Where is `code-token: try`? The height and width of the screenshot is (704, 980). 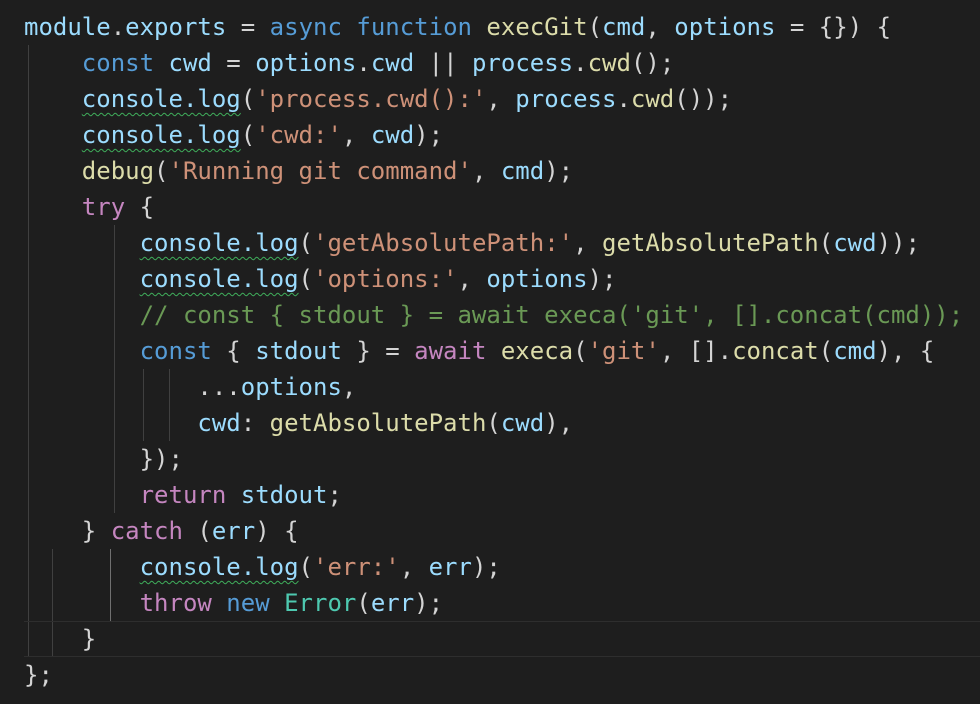 code-token: try is located at coordinates (103, 207).